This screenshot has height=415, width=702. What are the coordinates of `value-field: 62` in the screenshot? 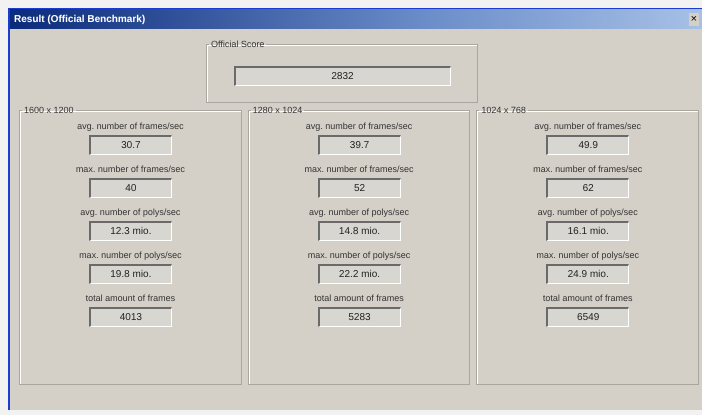 It's located at (588, 188).